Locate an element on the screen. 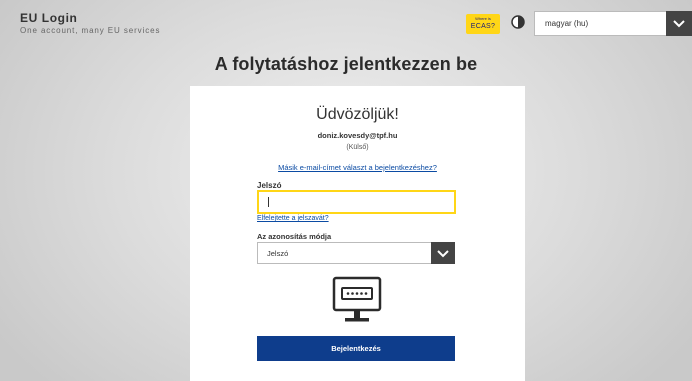  auth-method-select: Jelszó is located at coordinates (356, 253).